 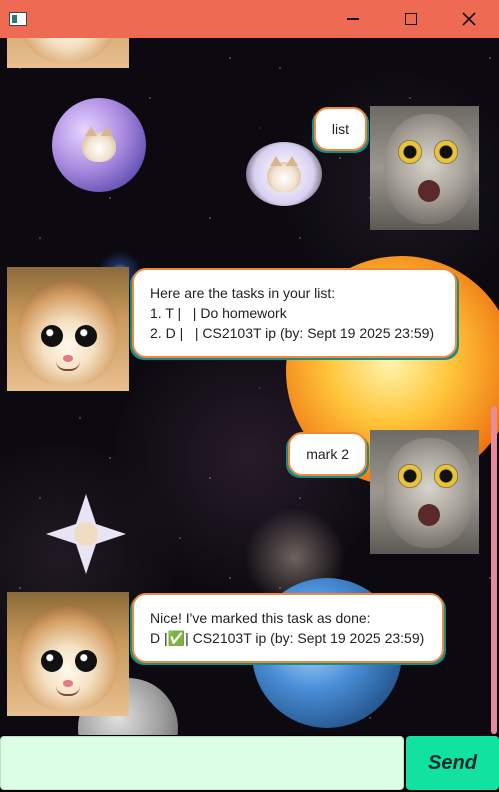 I want to click on maximize-button, so click(x=411, y=19).